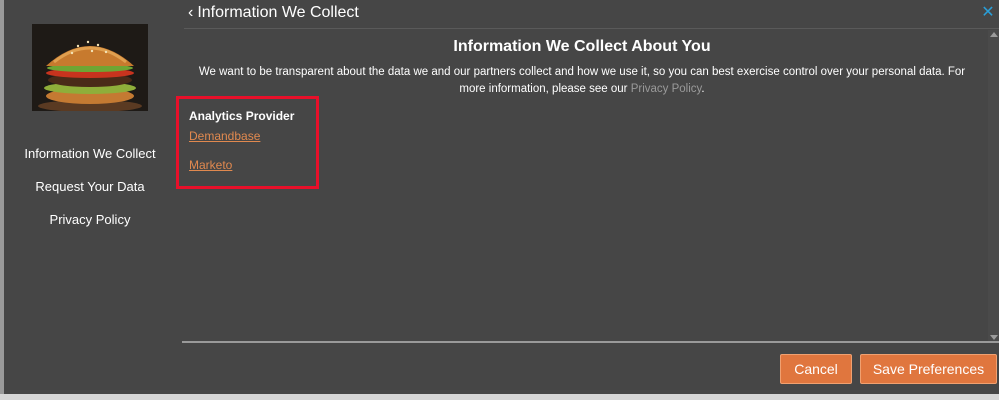 Image resolution: width=999 pixels, height=400 pixels. Describe the element at coordinates (242, 116) in the screenshot. I see `provider-category-heading: Analytics Provider` at that location.